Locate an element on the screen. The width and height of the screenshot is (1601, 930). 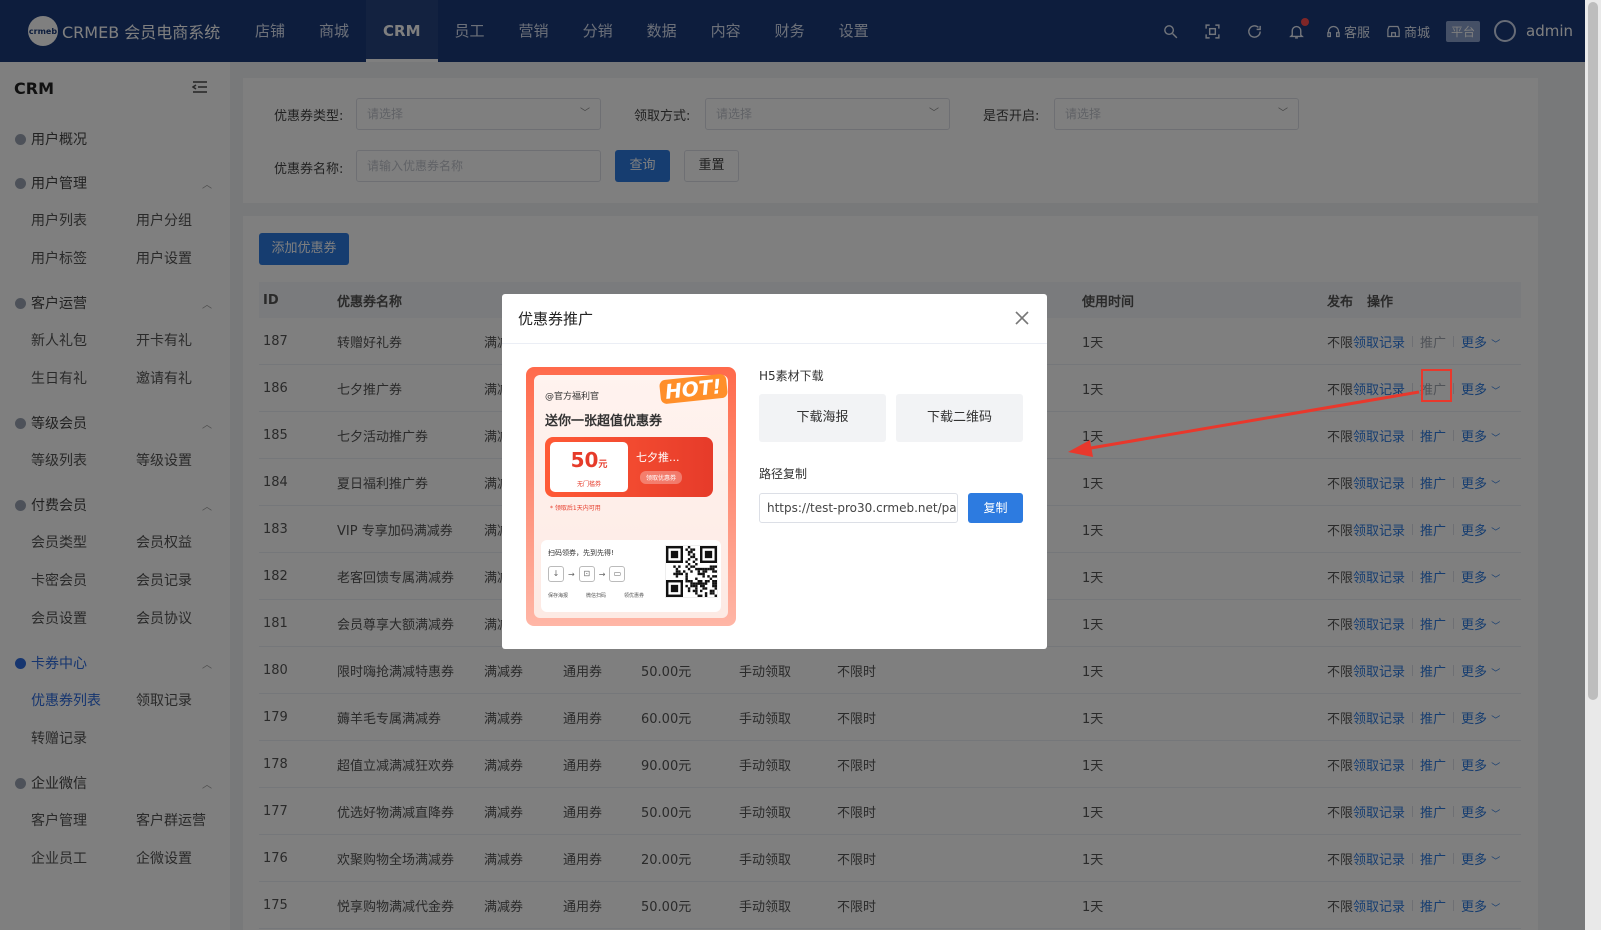
h5-download-label: H5素材下载 is located at coordinates (791, 376).